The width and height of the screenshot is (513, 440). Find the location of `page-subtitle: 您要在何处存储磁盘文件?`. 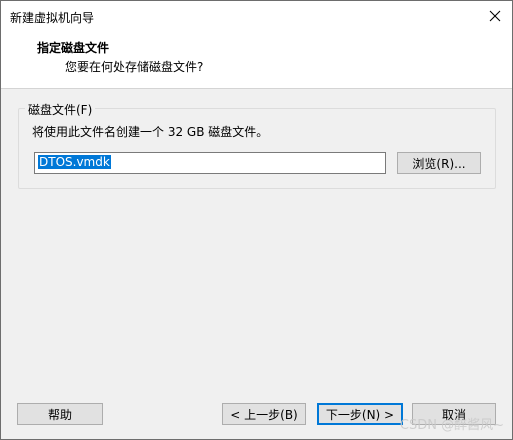

page-subtitle: 您要在何处存储磁盘文件? is located at coordinates (134, 67).